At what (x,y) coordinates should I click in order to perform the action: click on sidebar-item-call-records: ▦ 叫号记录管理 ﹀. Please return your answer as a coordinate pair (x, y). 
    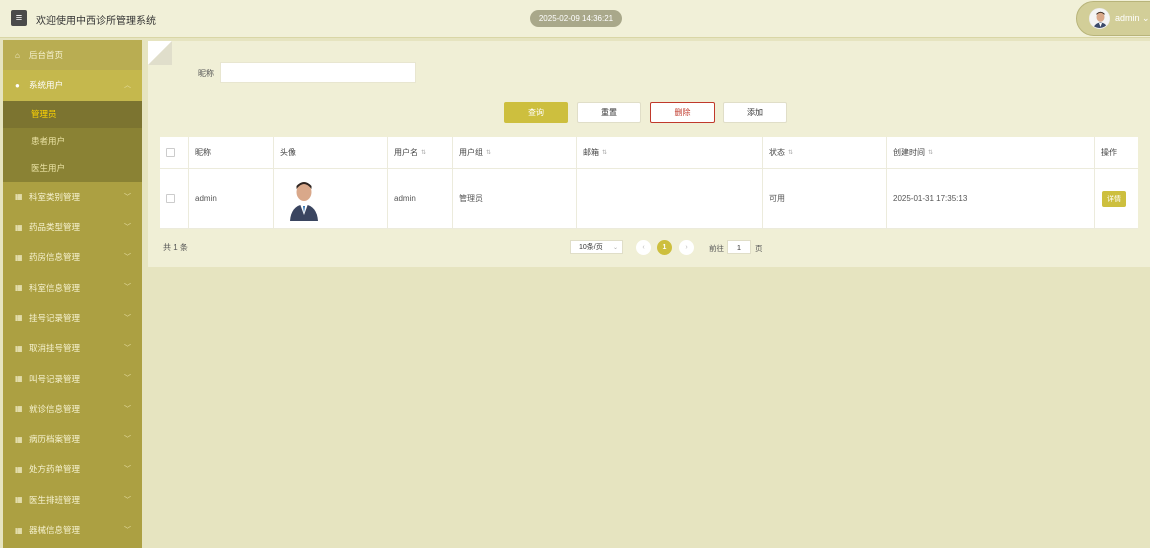
    Looking at the image, I should click on (72, 378).